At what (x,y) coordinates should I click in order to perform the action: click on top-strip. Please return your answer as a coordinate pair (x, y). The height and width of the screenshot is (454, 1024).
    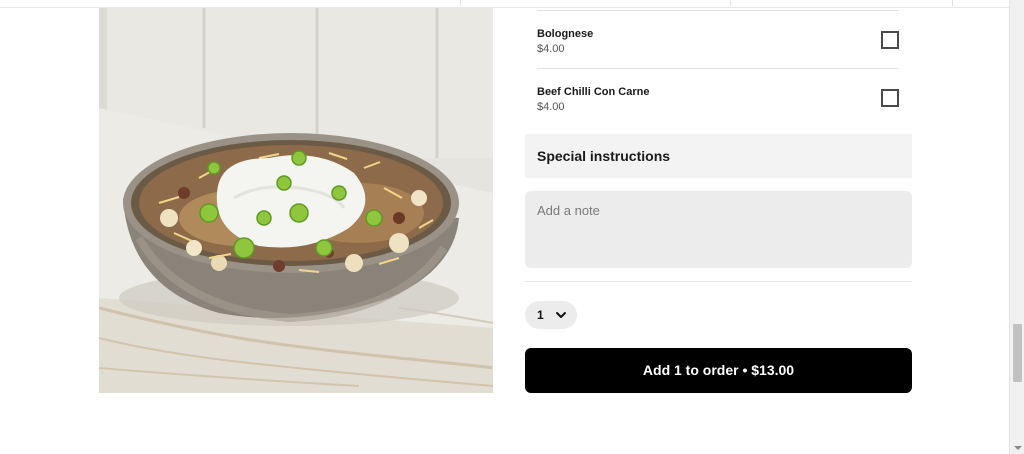
    Looking at the image, I should click on (504, 4).